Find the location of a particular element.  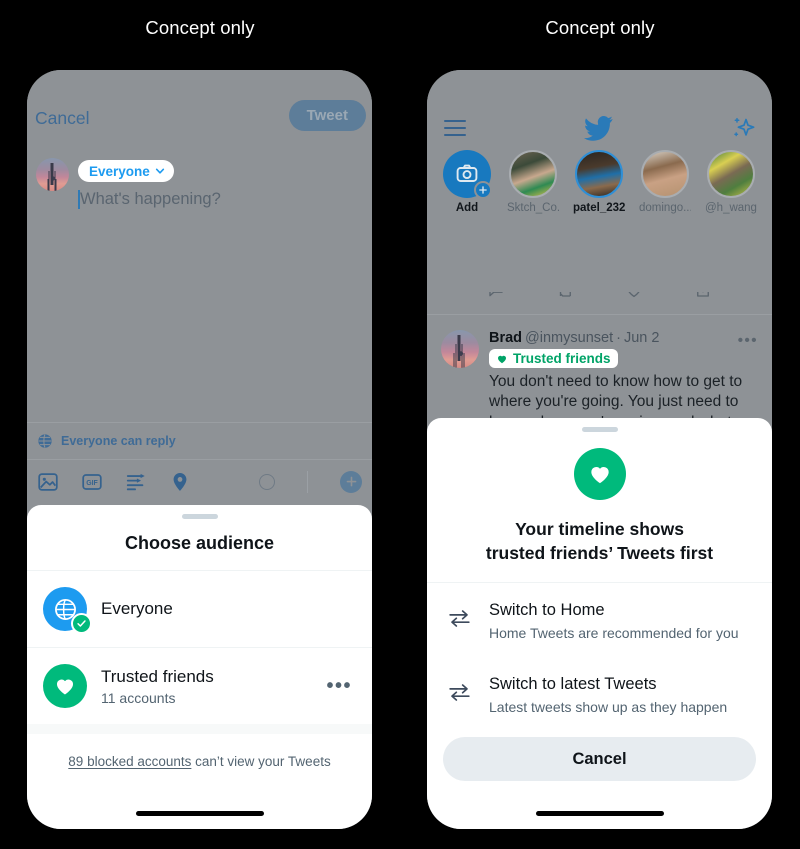

retweet-icon is located at coordinates (565, 294).